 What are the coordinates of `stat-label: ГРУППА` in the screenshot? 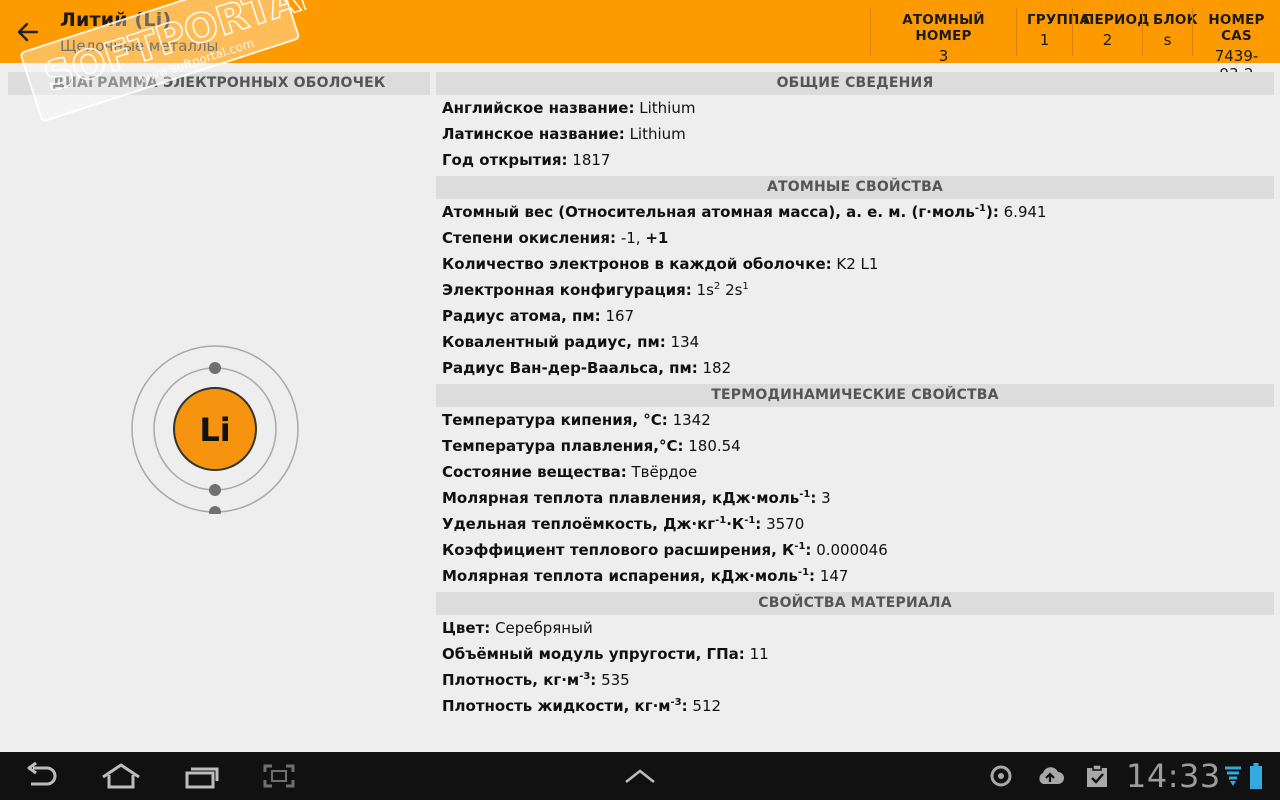 It's located at (1059, 20).